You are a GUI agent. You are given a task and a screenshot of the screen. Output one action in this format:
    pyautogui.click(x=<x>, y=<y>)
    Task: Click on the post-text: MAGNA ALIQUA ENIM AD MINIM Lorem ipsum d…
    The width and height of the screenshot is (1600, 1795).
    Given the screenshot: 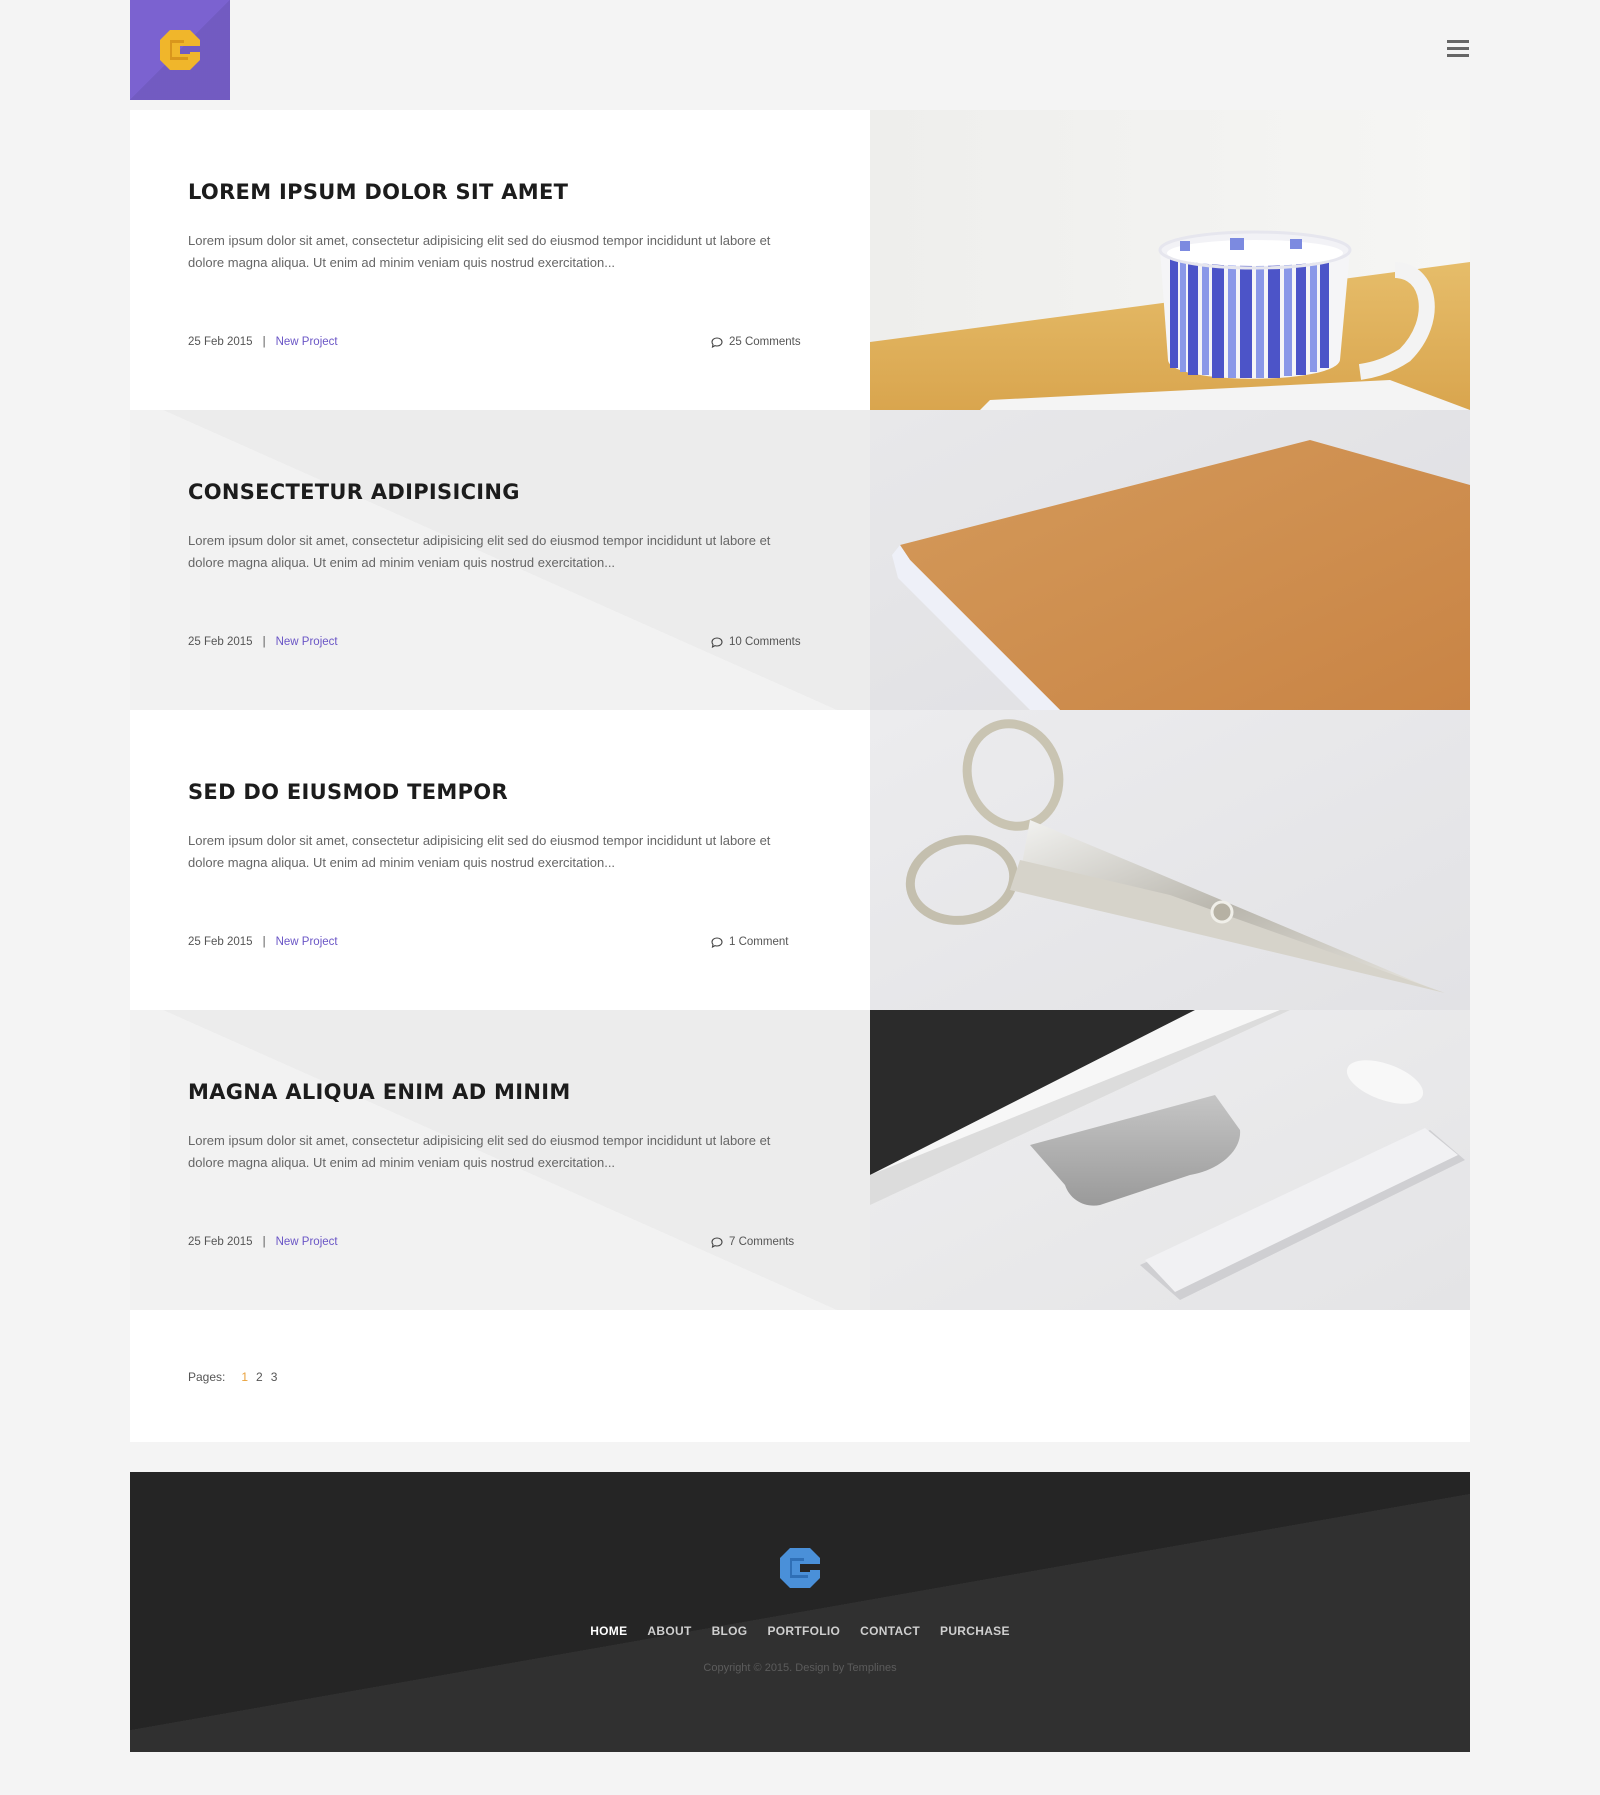 What is the action you would take?
    pyautogui.click(x=500, y=1160)
    